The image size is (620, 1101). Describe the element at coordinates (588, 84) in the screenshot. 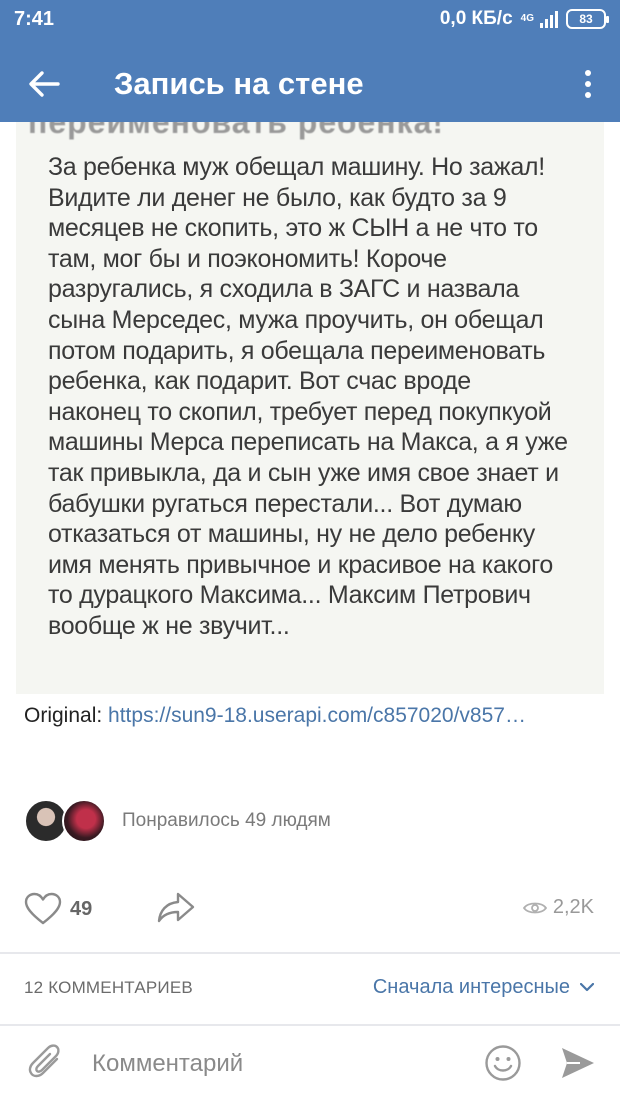

I see `more-options-button` at that location.